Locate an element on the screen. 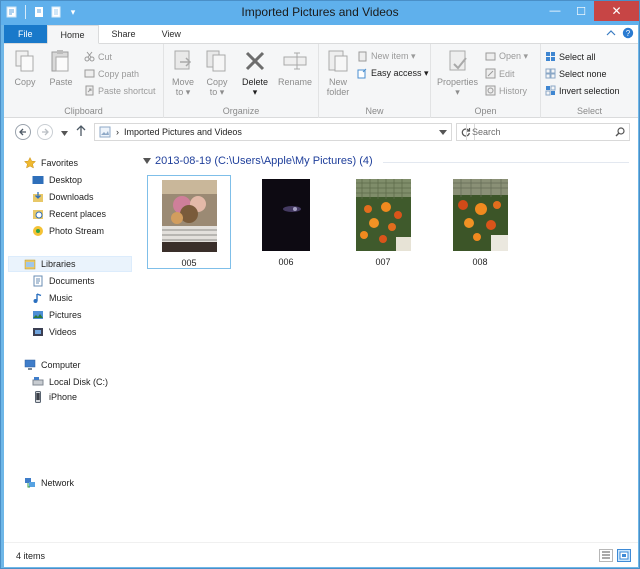 This screenshot has height=569, width=640. open-button: Open ▾ is located at coordinates (506, 56).